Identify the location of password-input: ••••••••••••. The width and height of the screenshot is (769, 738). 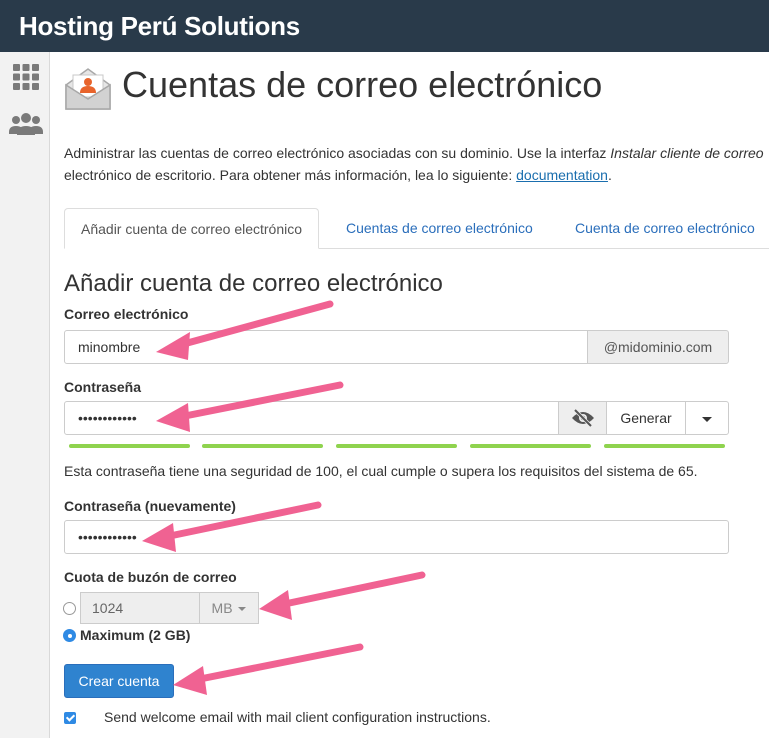
(311, 418).